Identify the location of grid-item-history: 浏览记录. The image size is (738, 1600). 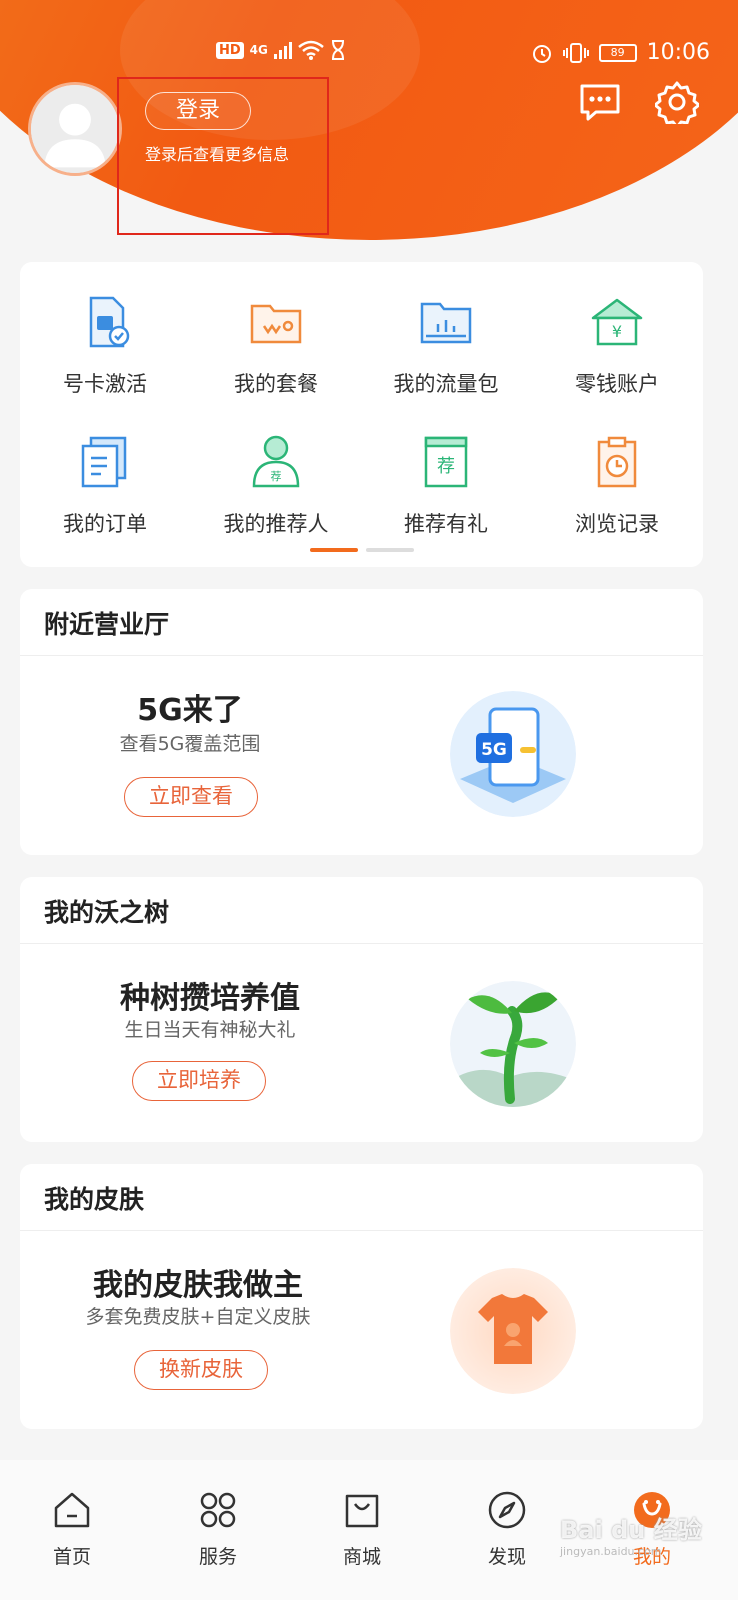
(617, 485).